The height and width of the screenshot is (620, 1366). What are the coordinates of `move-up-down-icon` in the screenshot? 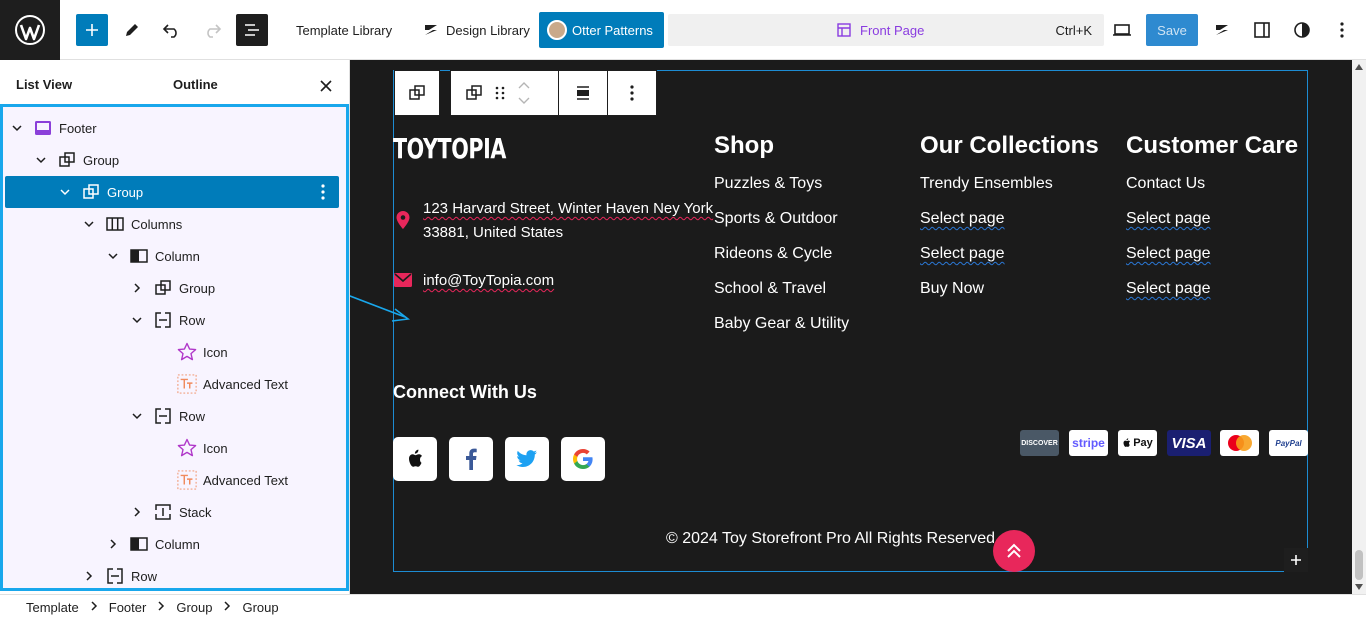 It's located at (524, 93).